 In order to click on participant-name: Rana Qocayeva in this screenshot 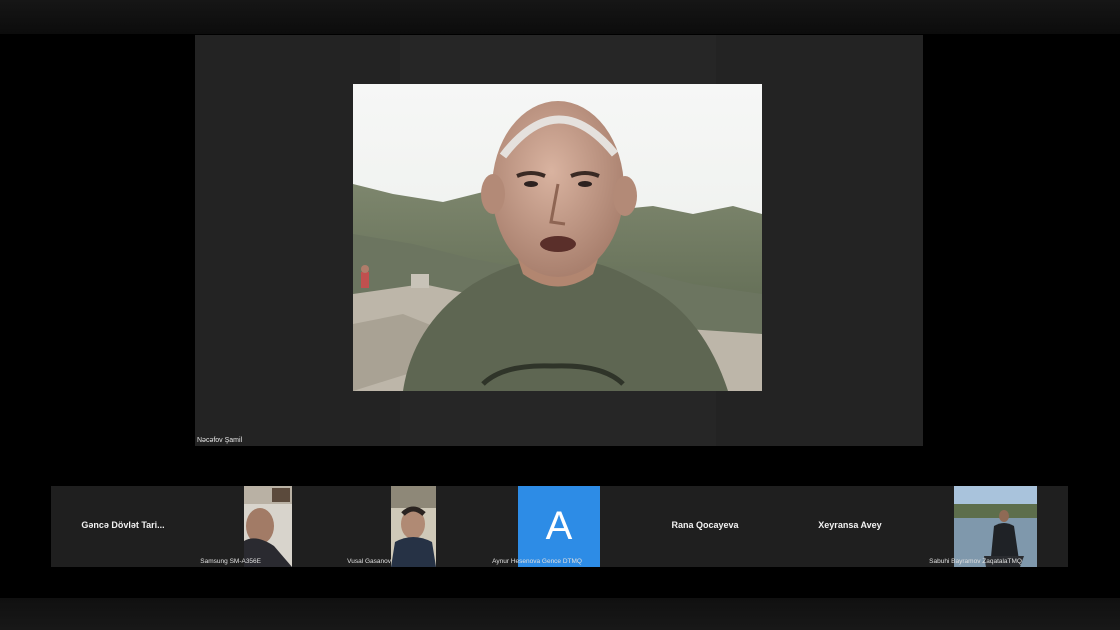, I will do `click(705, 525)`.